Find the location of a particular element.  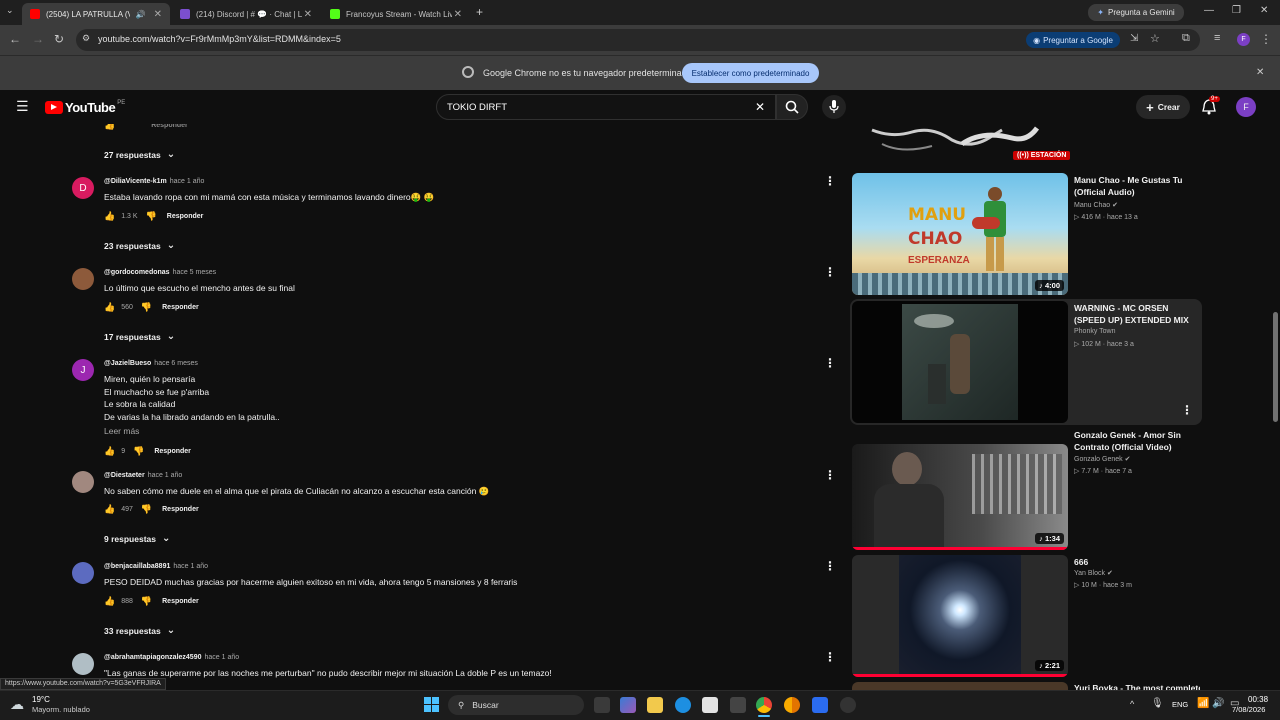

replies-toggle: 23 respuestas ⌄ is located at coordinates (139, 245).